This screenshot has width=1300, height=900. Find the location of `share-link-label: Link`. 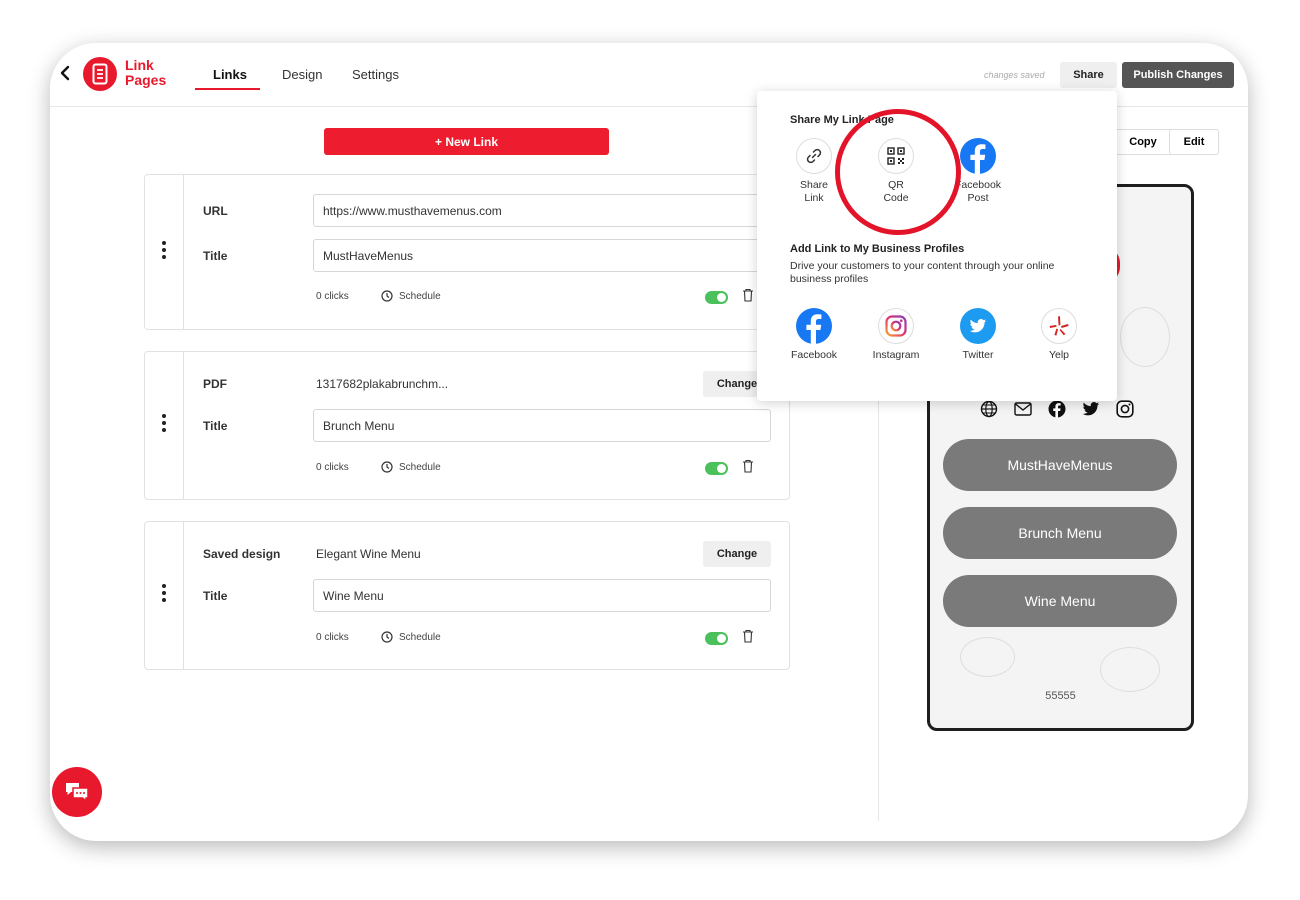

share-link-label: Link is located at coordinates (814, 198).